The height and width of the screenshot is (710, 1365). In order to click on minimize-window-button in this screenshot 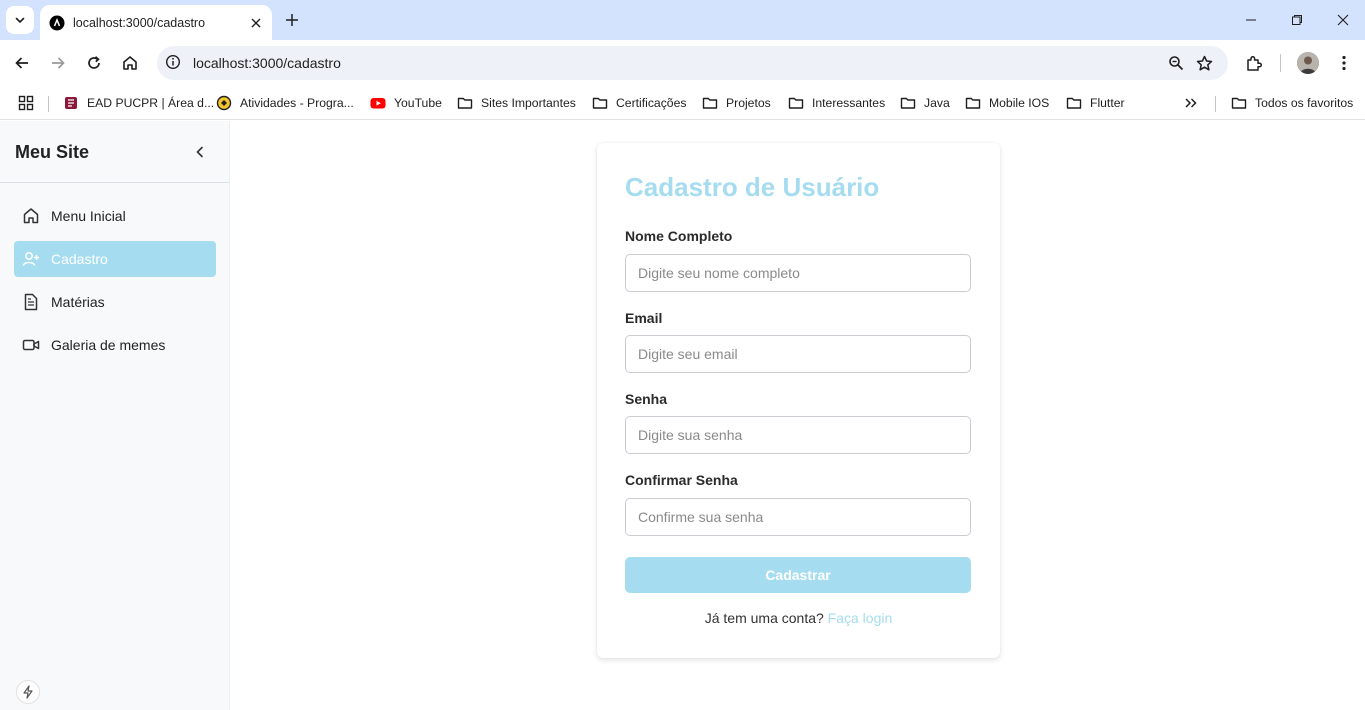, I will do `click(1251, 20)`.